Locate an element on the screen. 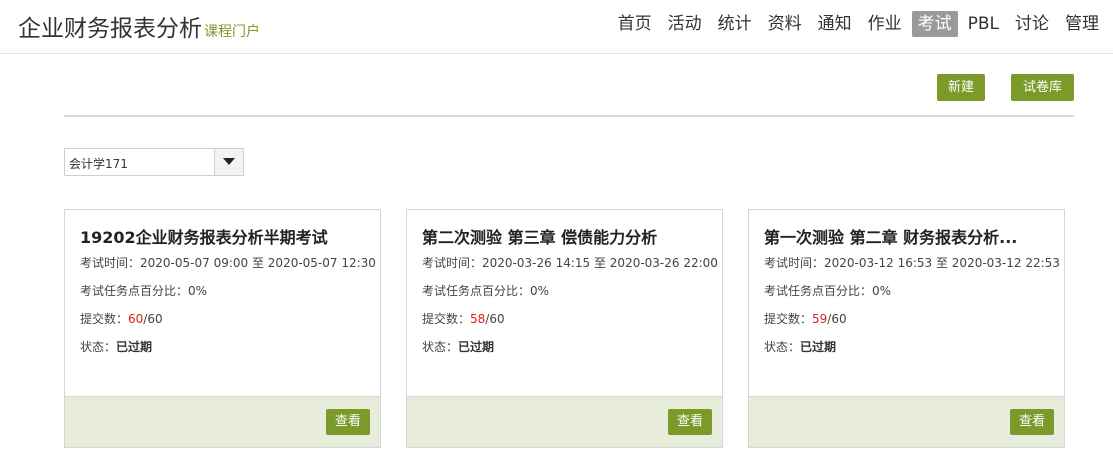 The image size is (1113, 476). submitted-count: 60 is located at coordinates (136, 319).